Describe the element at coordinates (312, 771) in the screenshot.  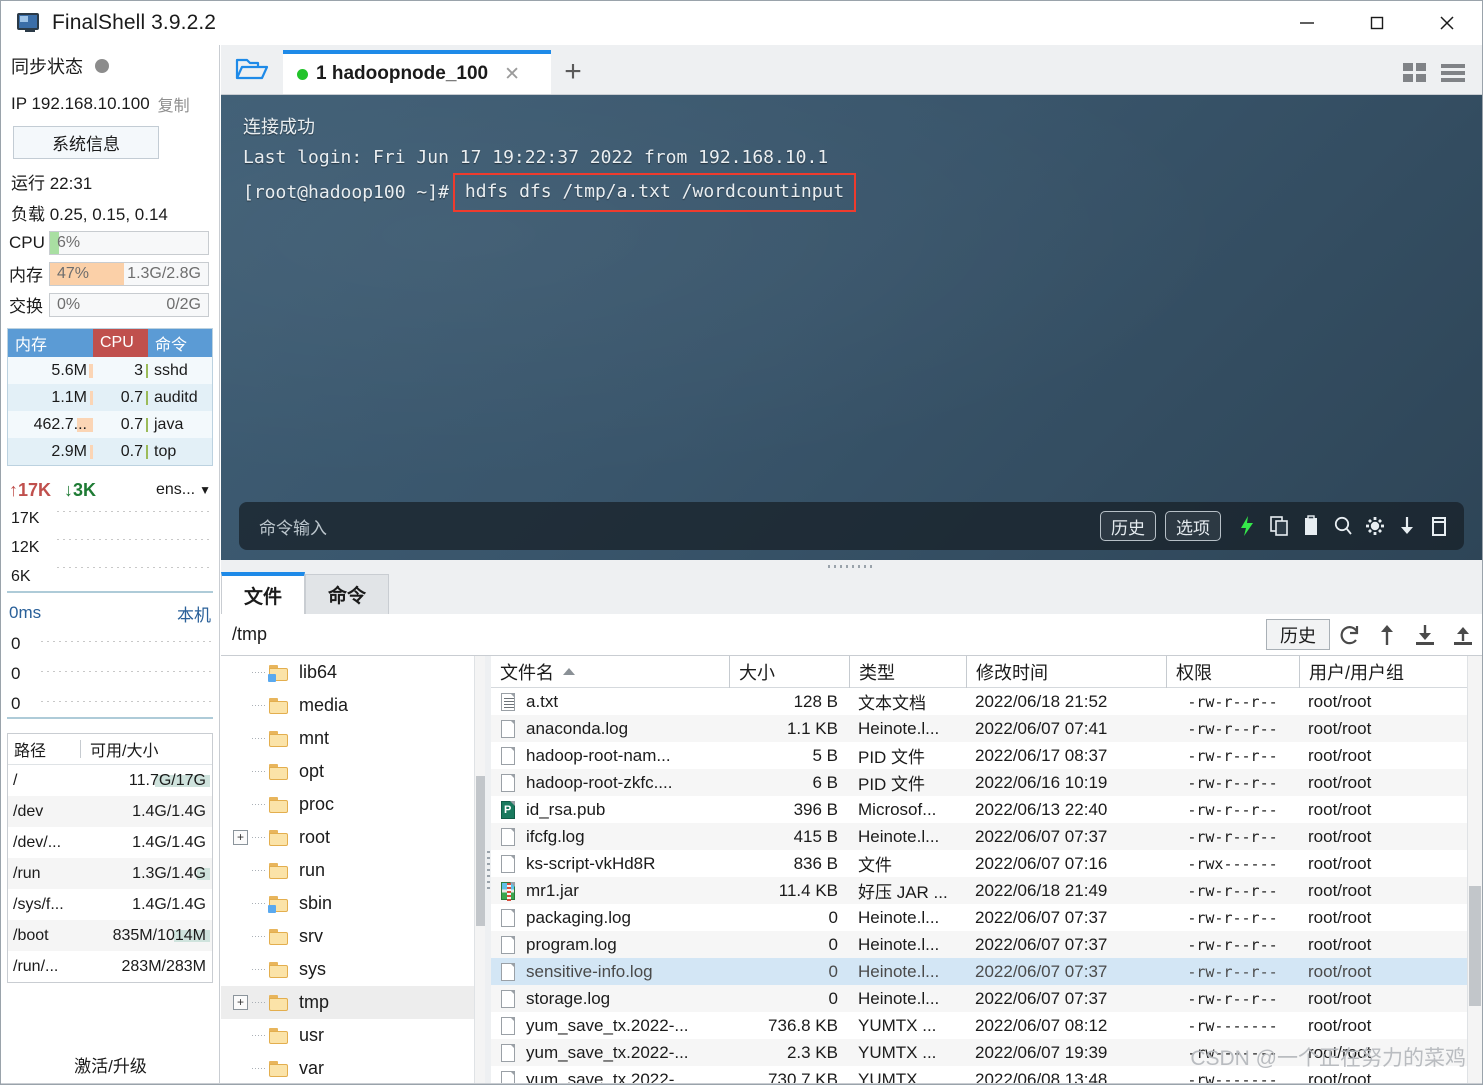
I see `tree-item-label: opt` at that location.